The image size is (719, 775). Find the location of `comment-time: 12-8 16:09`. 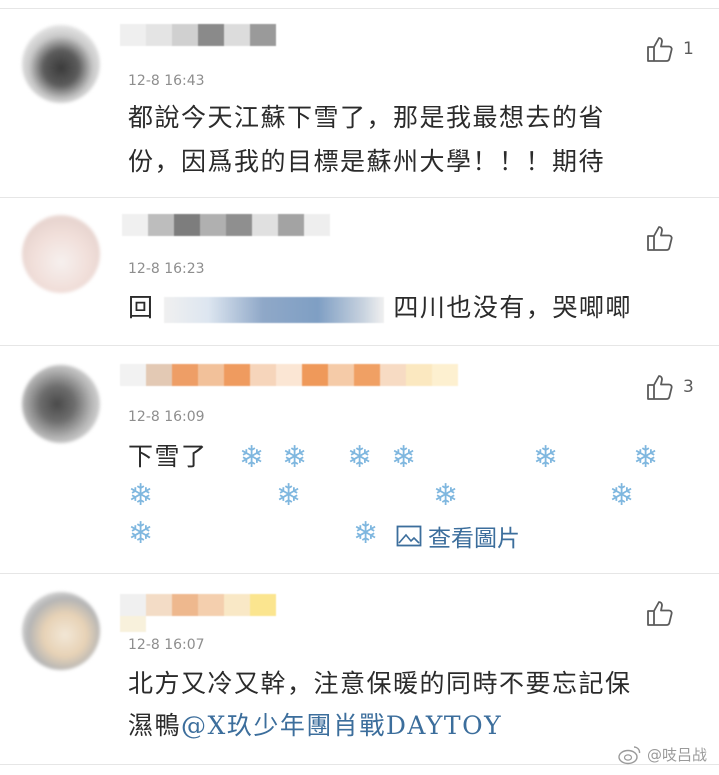

comment-time: 12-8 16:09 is located at coordinates (166, 417).